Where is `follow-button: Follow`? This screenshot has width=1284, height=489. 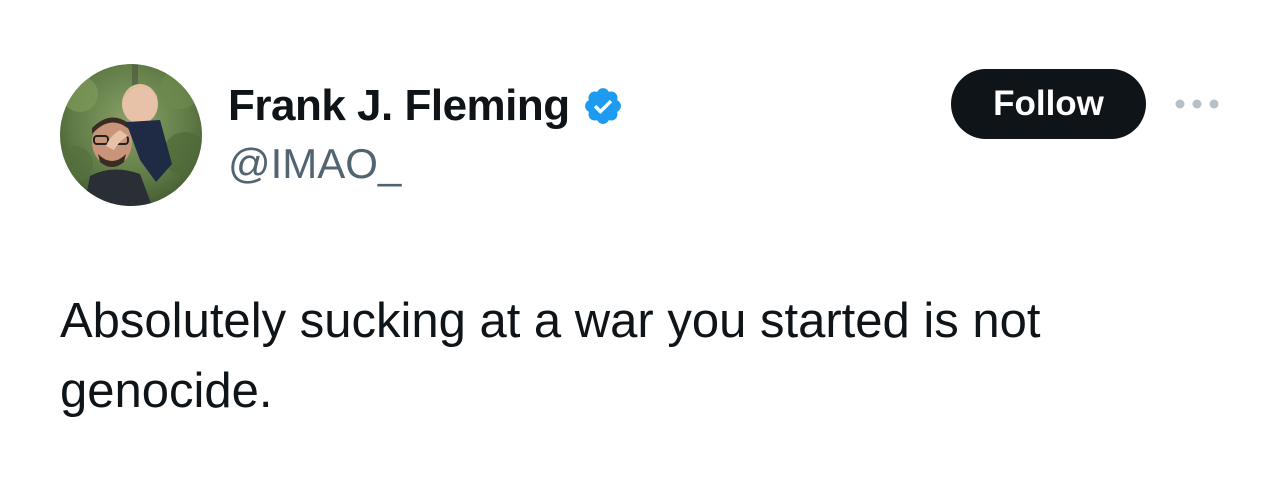 follow-button: Follow is located at coordinates (1048, 104).